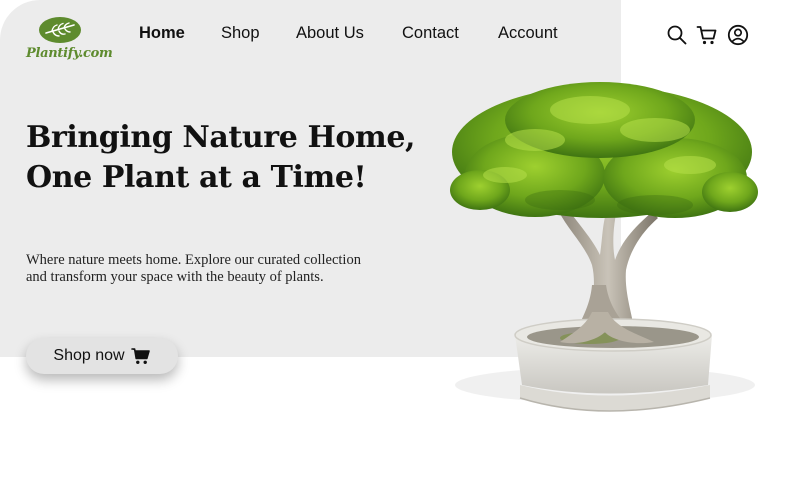 This screenshot has height=484, width=798. Describe the element at coordinates (677, 35) in the screenshot. I see `search-icon` at that location.